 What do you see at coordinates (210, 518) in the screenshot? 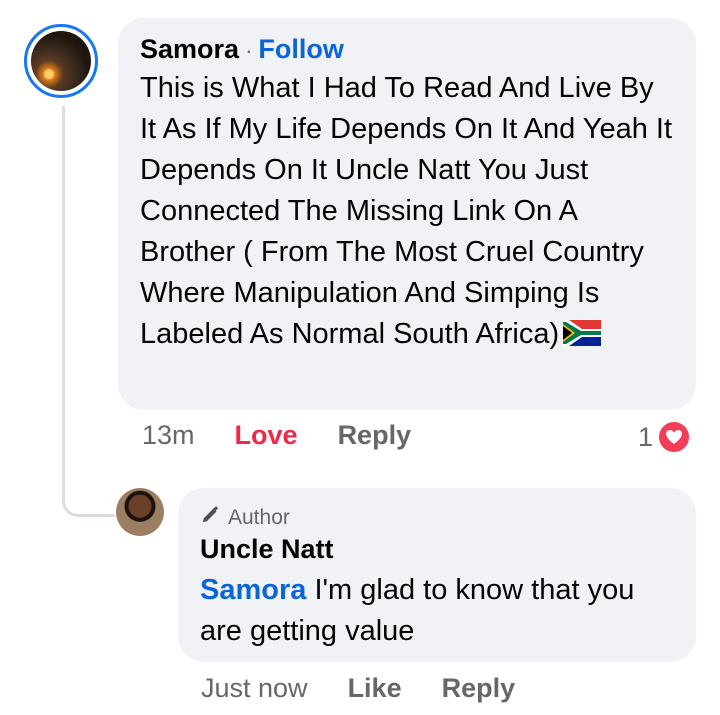
I see `pencil-icon` at bounding box center [210, 518].